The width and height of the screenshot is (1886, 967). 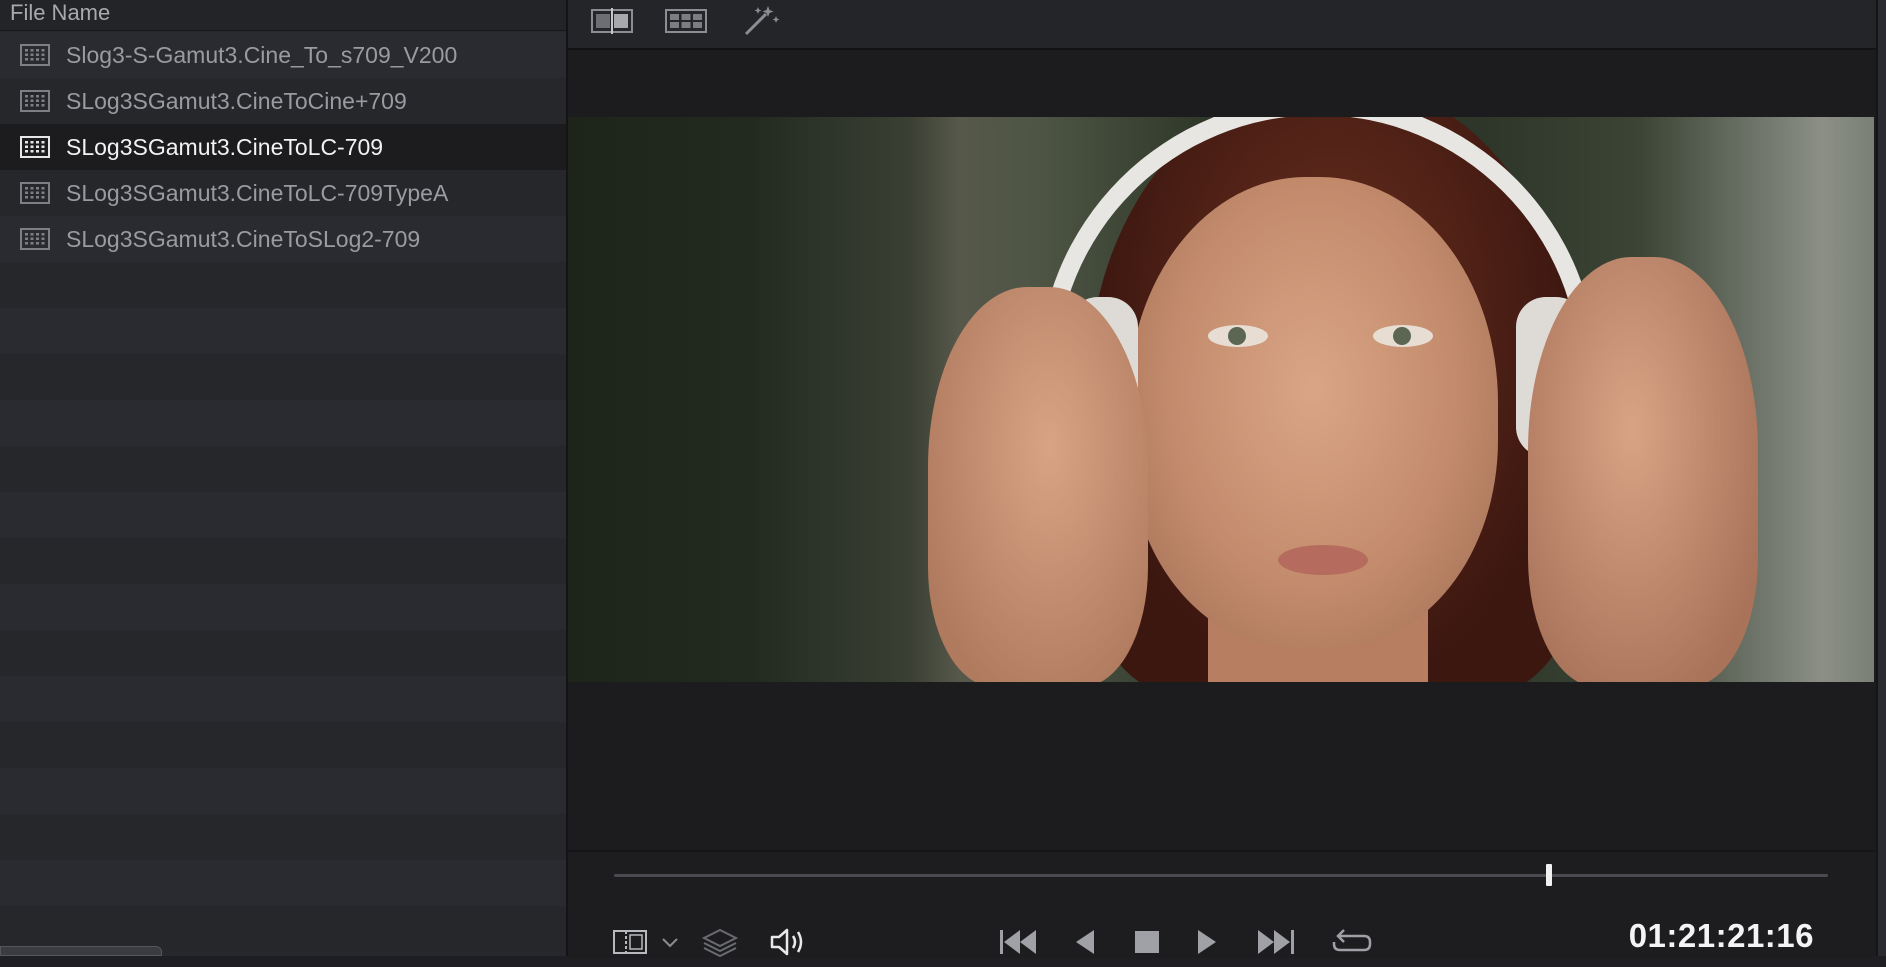 I want to click on file-name-header-label: File Name, so click(x=60, y=12).